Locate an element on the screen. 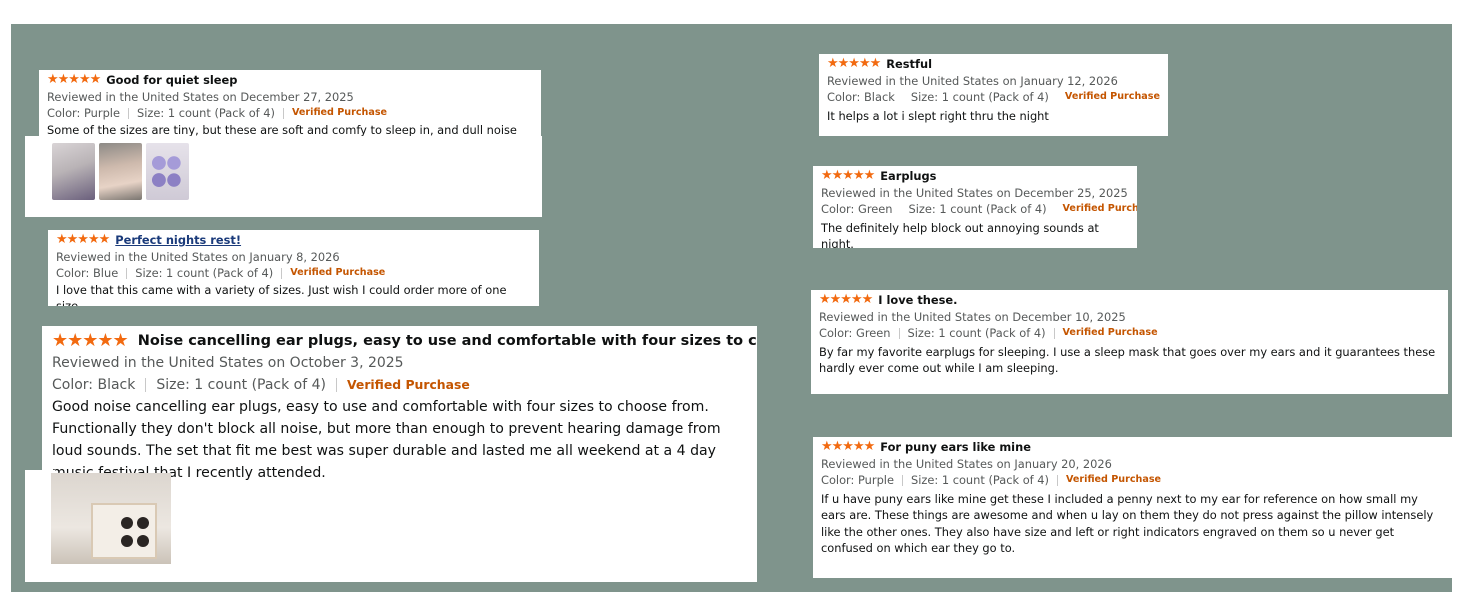 Image resolution: width=1464 pixels, height=600 pixels. variant-color: Color: Blue is located at coordinates (87, 273).